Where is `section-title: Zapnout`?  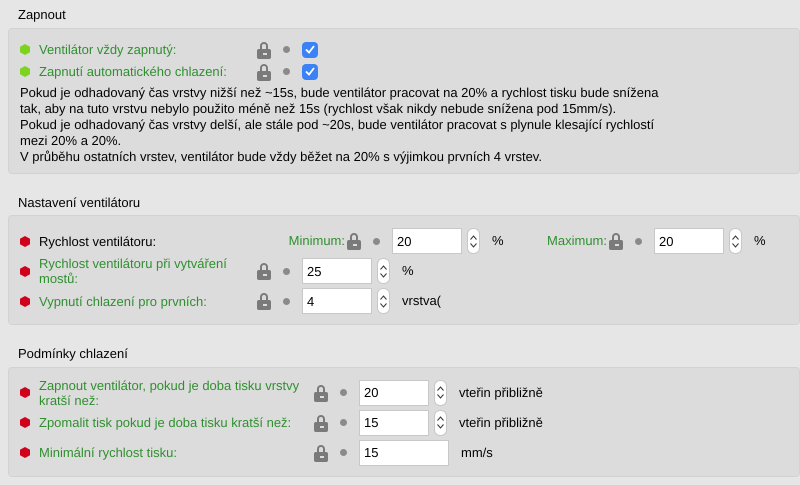
section-title: Zapnout is located at coordinates (42, 15).